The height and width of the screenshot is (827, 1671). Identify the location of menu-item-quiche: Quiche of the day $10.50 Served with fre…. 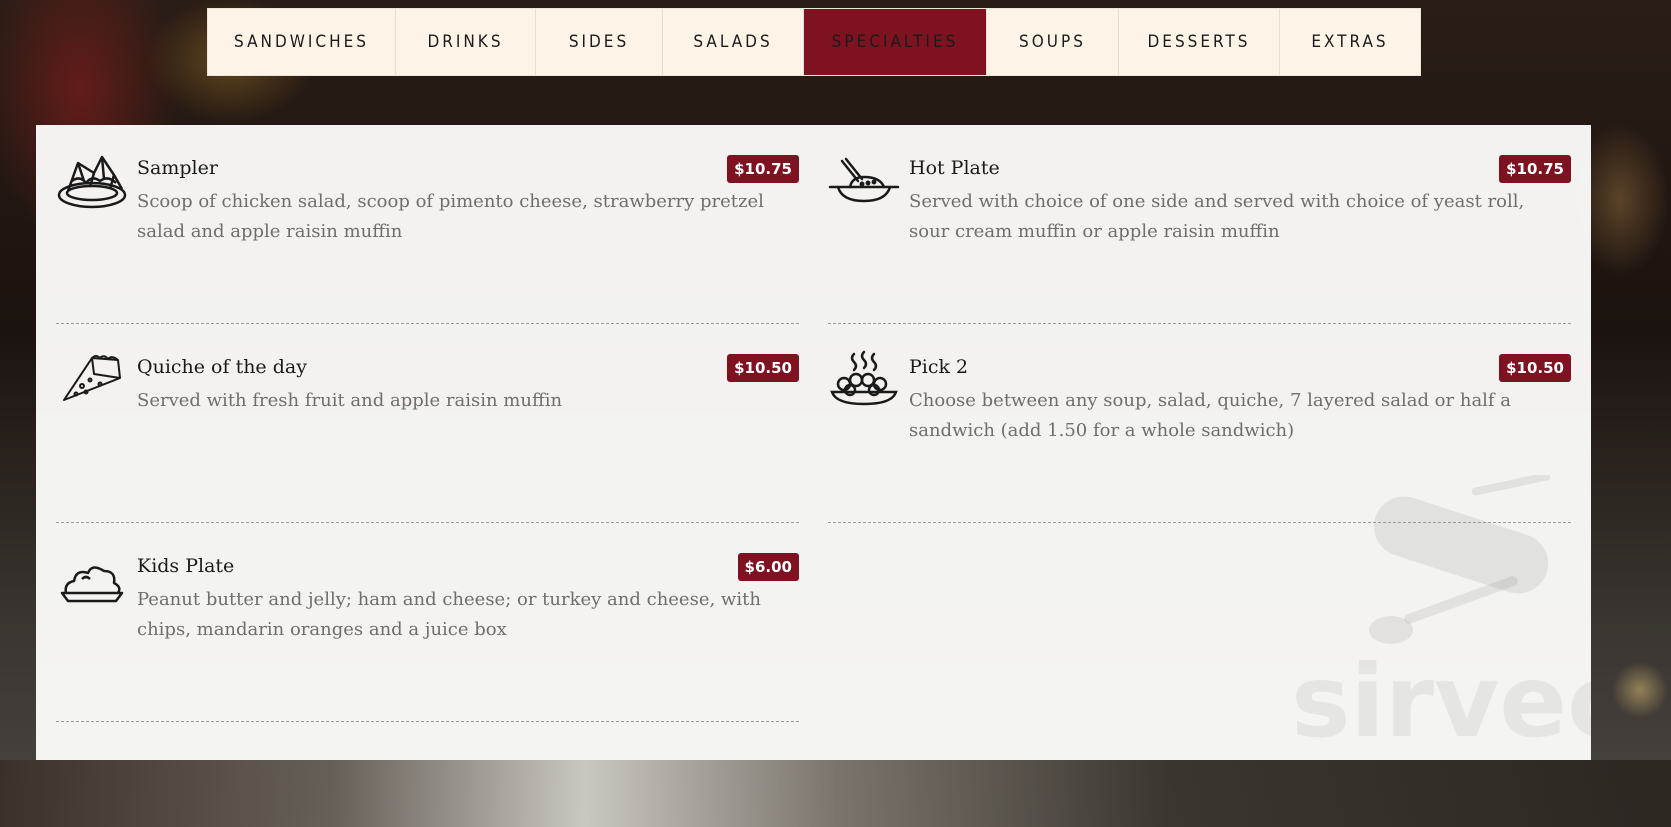
(427, 423).